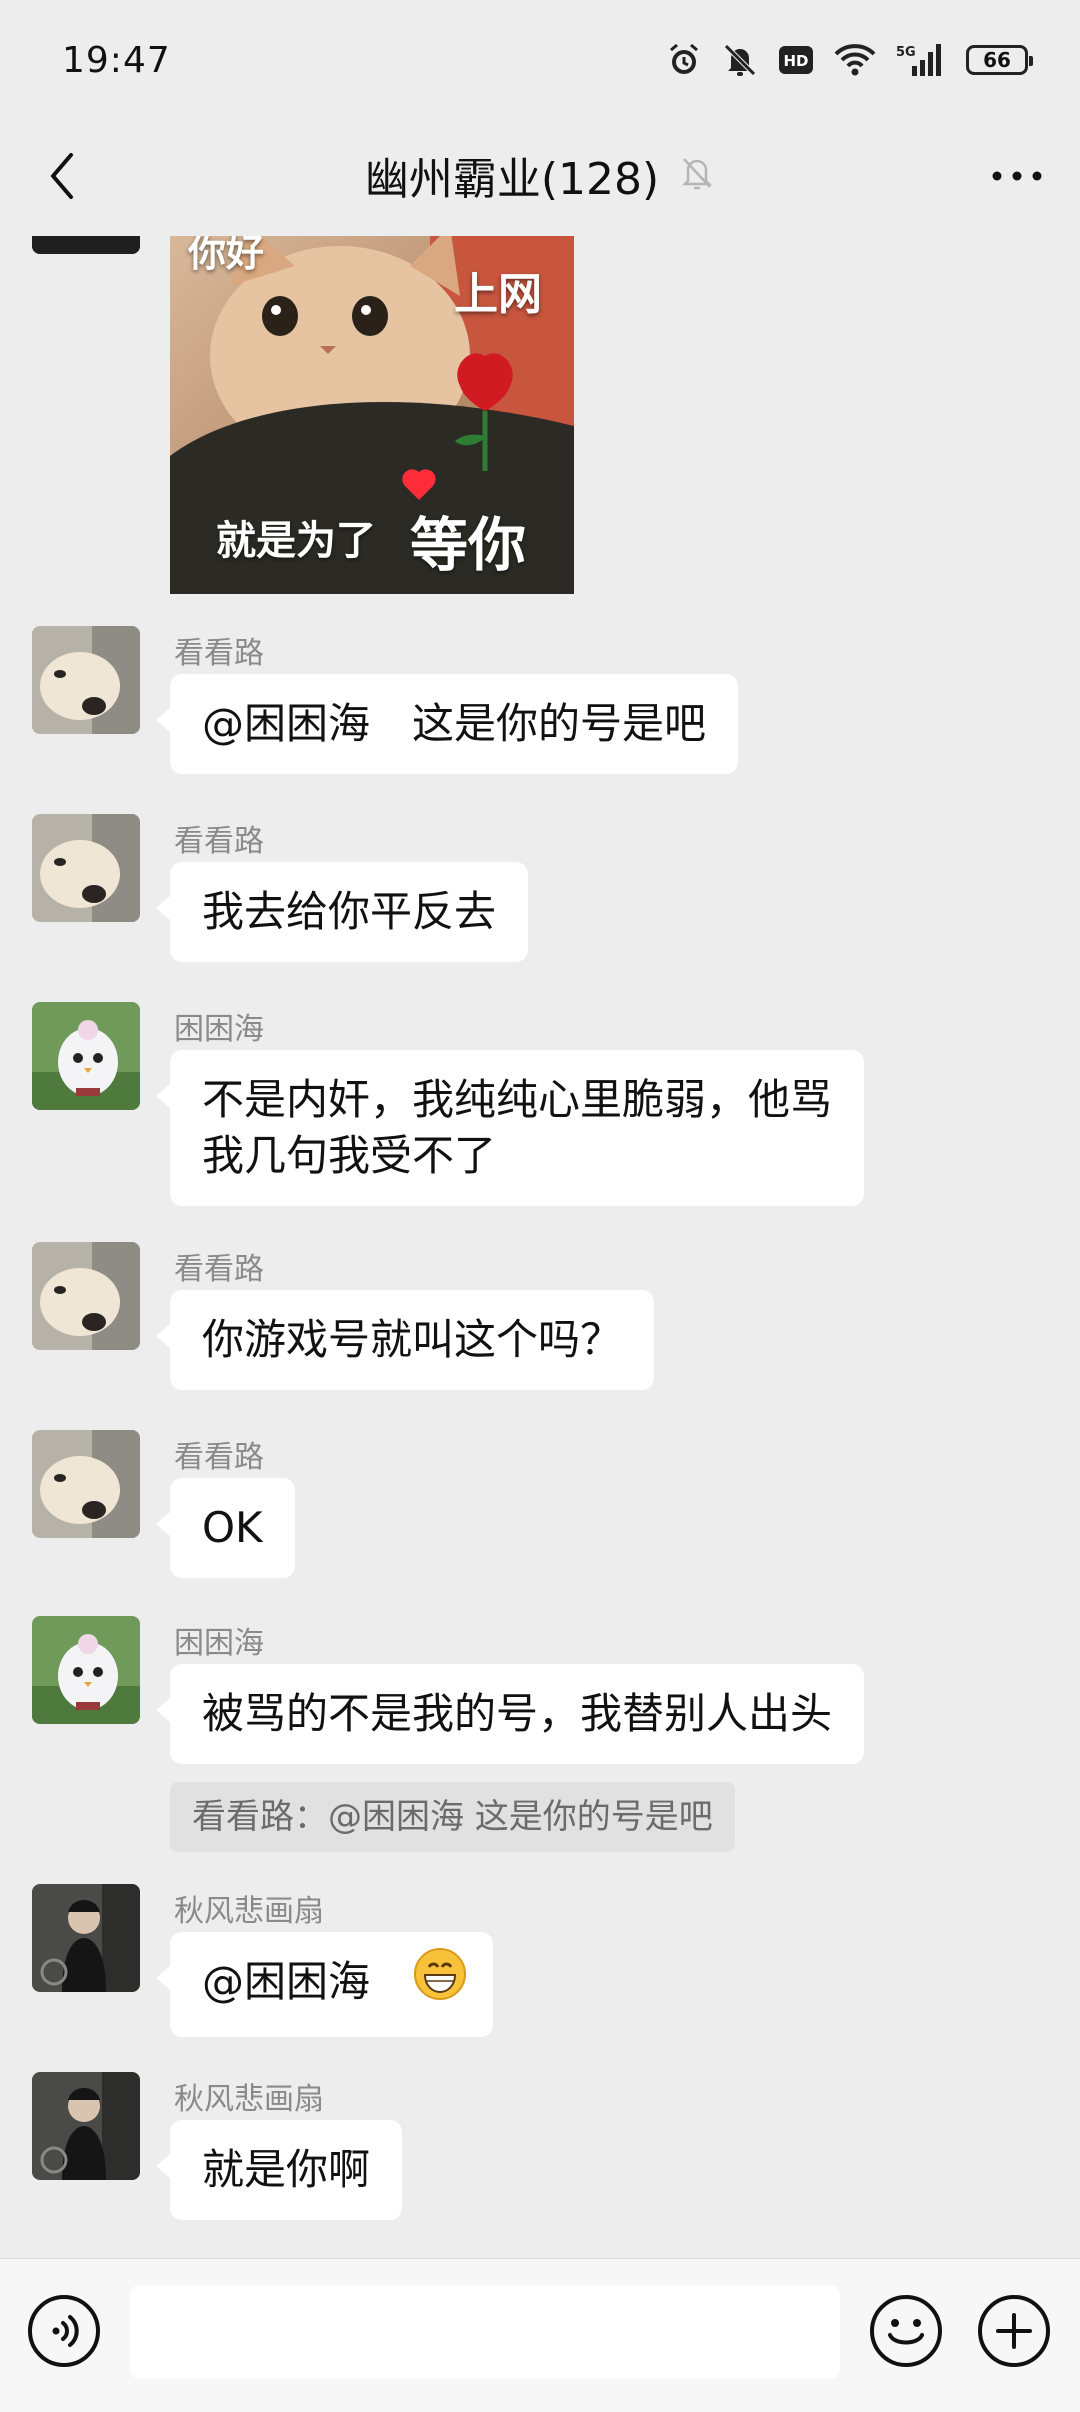  I want to click on input-bar, so click(540, 2335).